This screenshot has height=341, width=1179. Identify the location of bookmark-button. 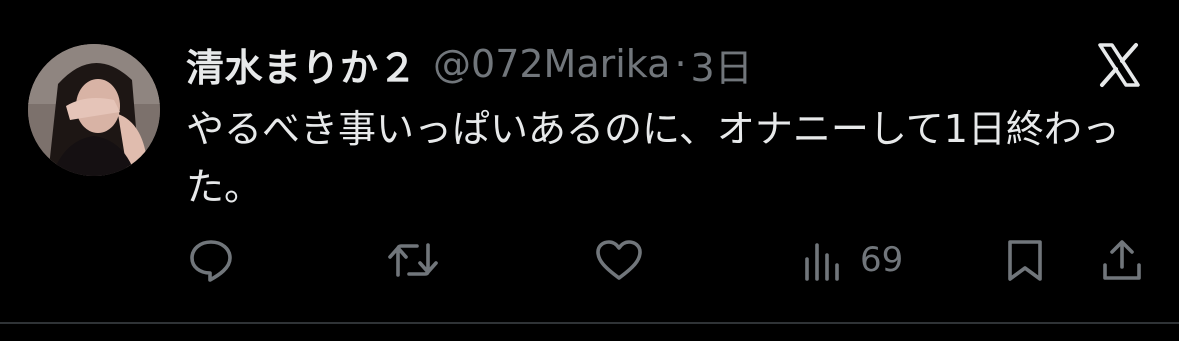
(1025, 260).